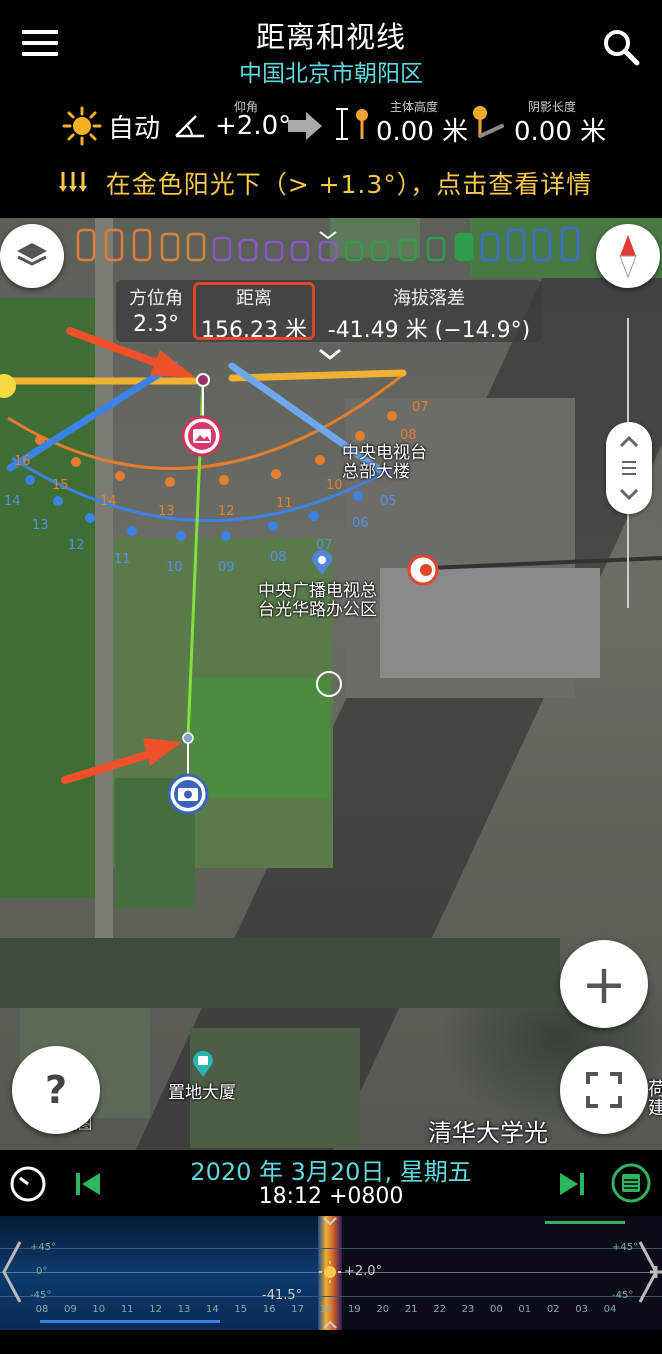 The image size is (662, 1354). Describe the element at coordinates (352, 124) in the screenshot. I see `subject-height-icon` at that location.